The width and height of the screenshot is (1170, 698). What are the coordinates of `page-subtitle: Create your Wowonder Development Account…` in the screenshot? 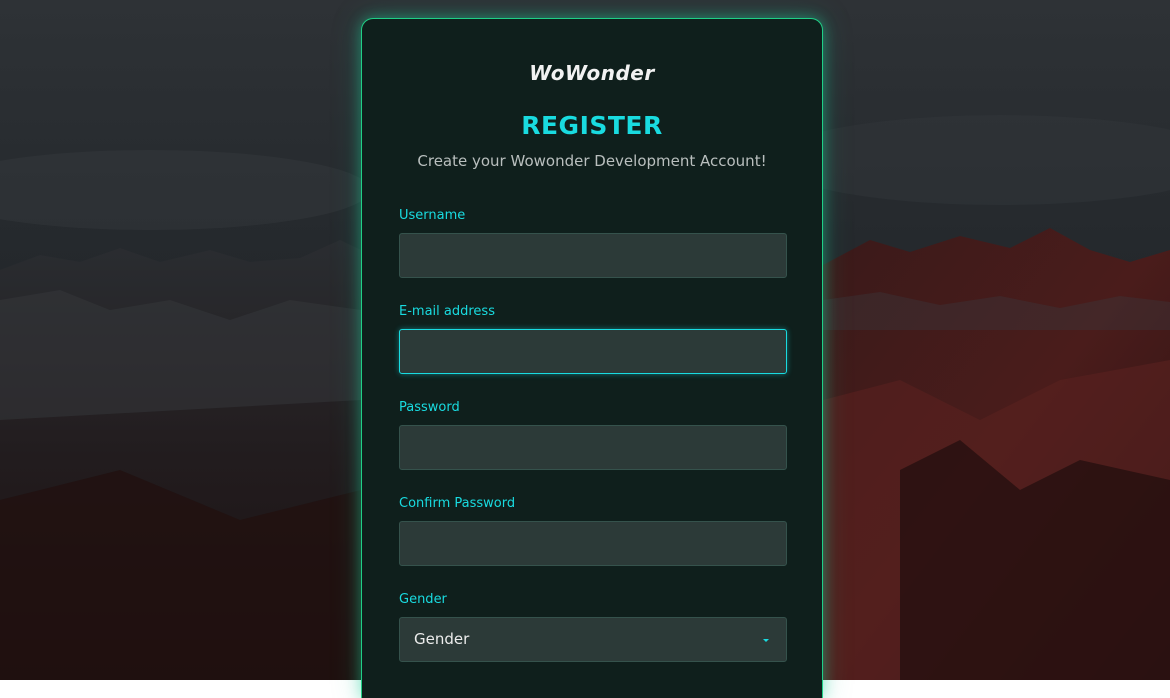 It's located at (592, 161).